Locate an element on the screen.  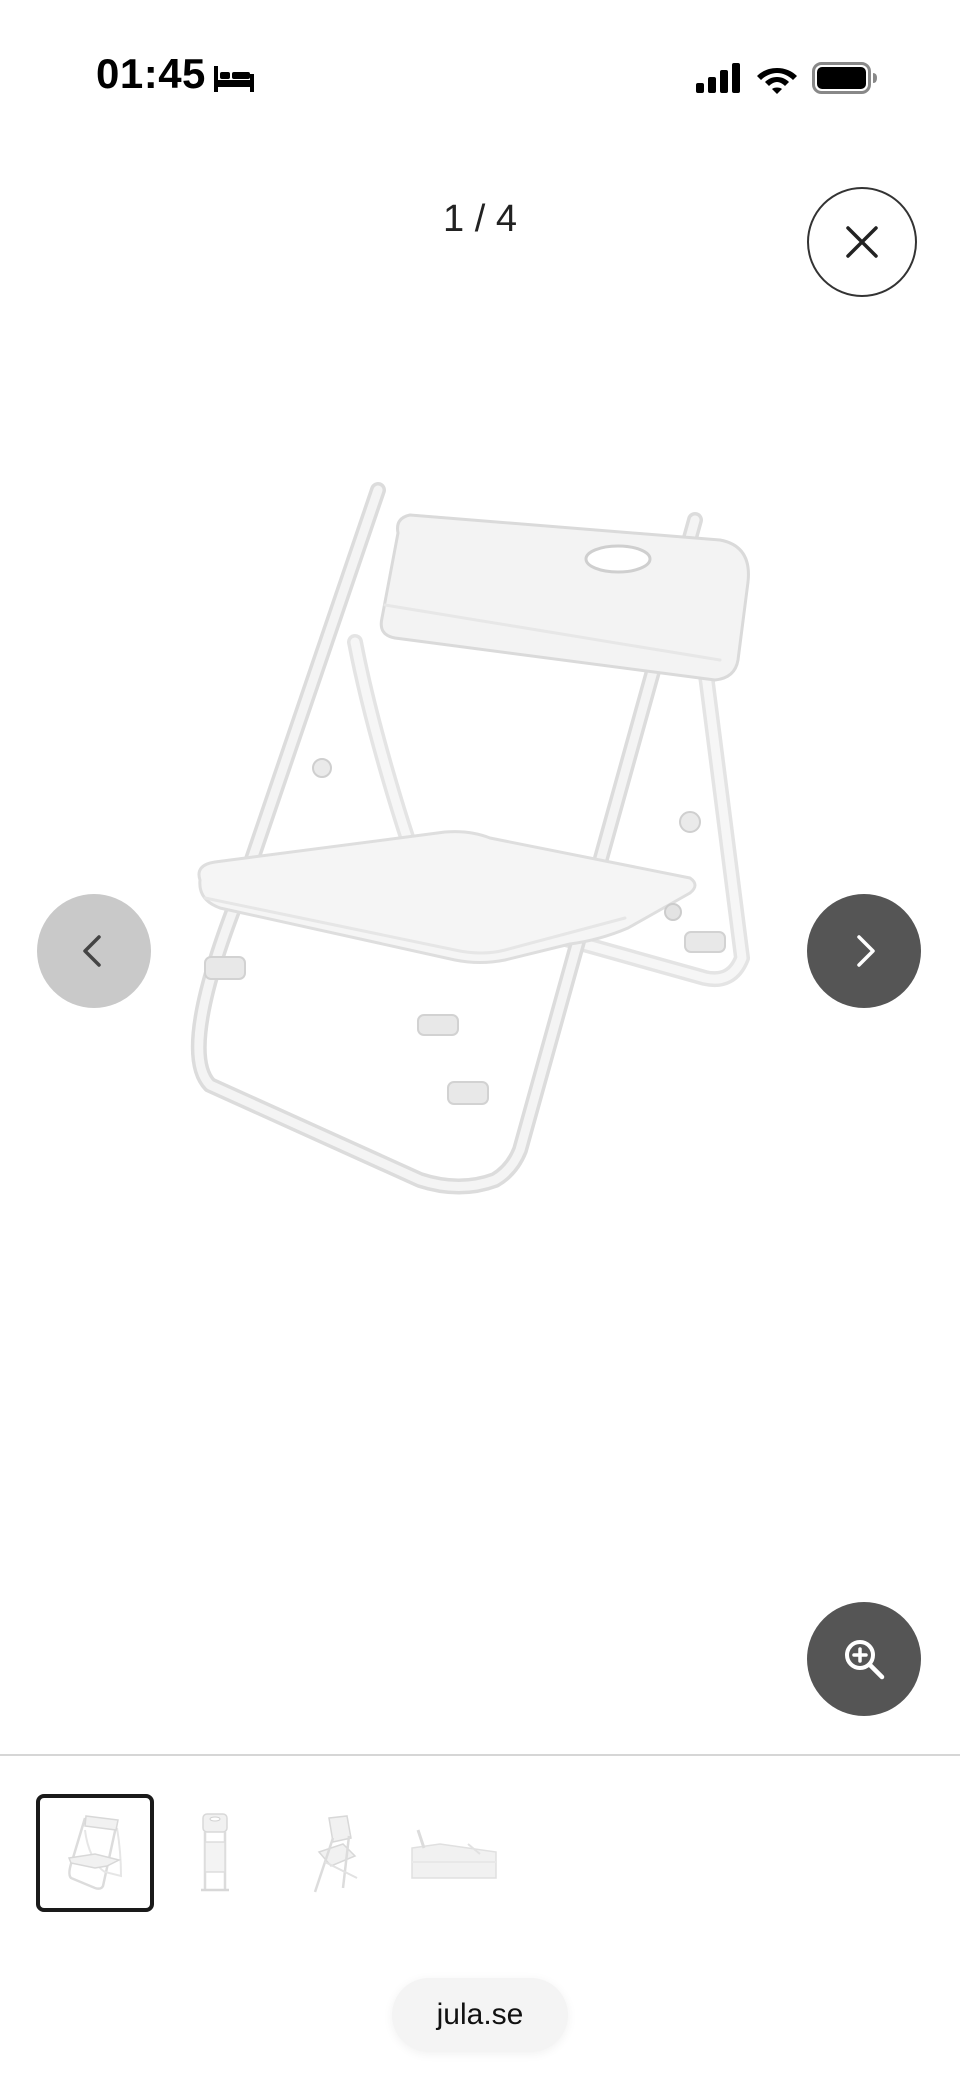
zoom-in-icon is located at coordinates (865, 1660).